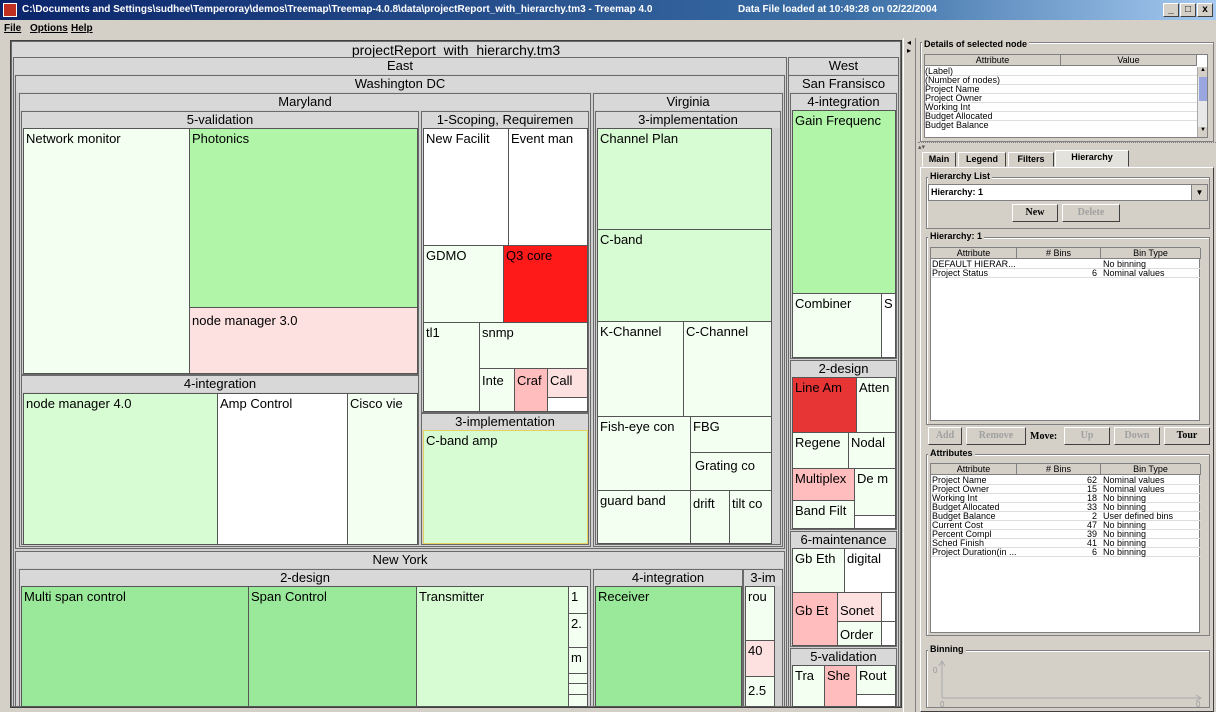 This screenshot has height=712, width=1216. Describe the element at coordinates (888, 325) in the screenshot. I see `leaf-s: S` at that location.